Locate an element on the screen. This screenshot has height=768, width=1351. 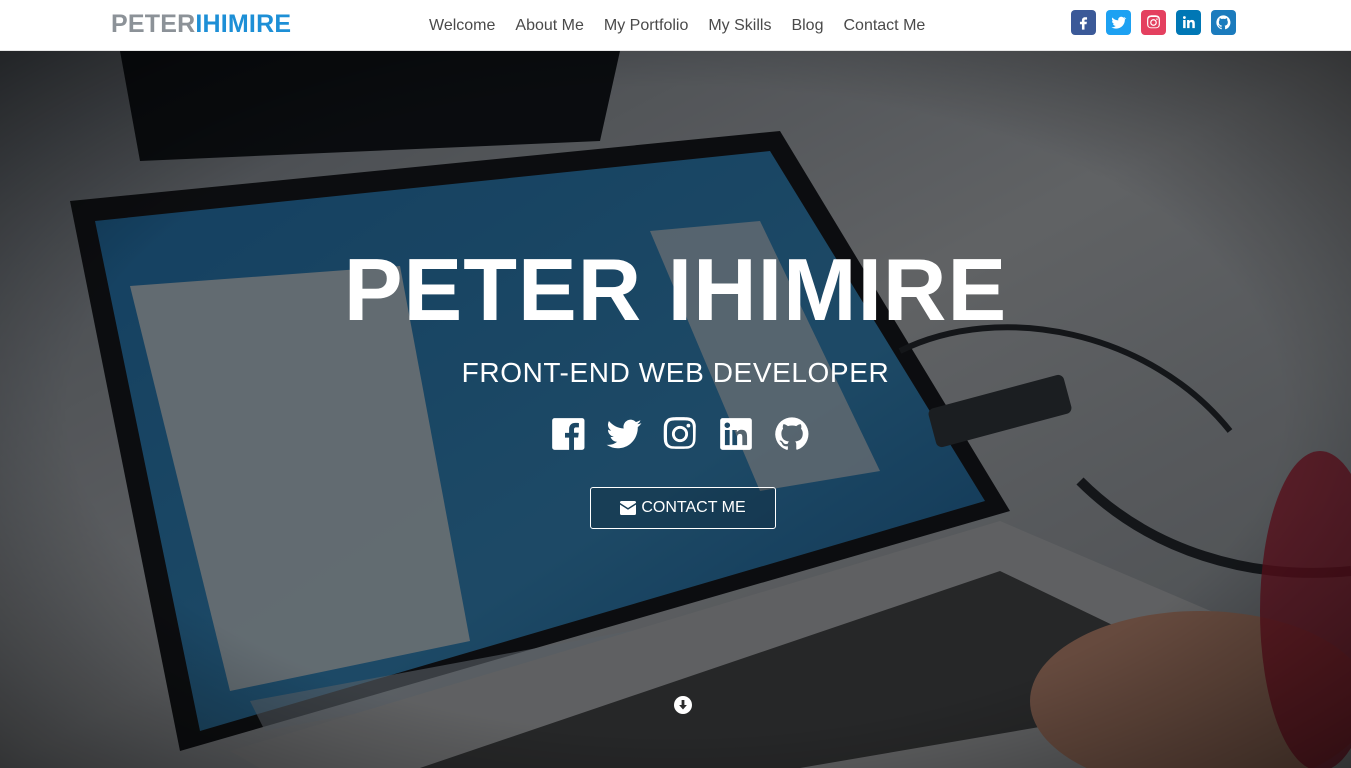
nav-link-welcome: Welcome is located at coordinates (462, 25).